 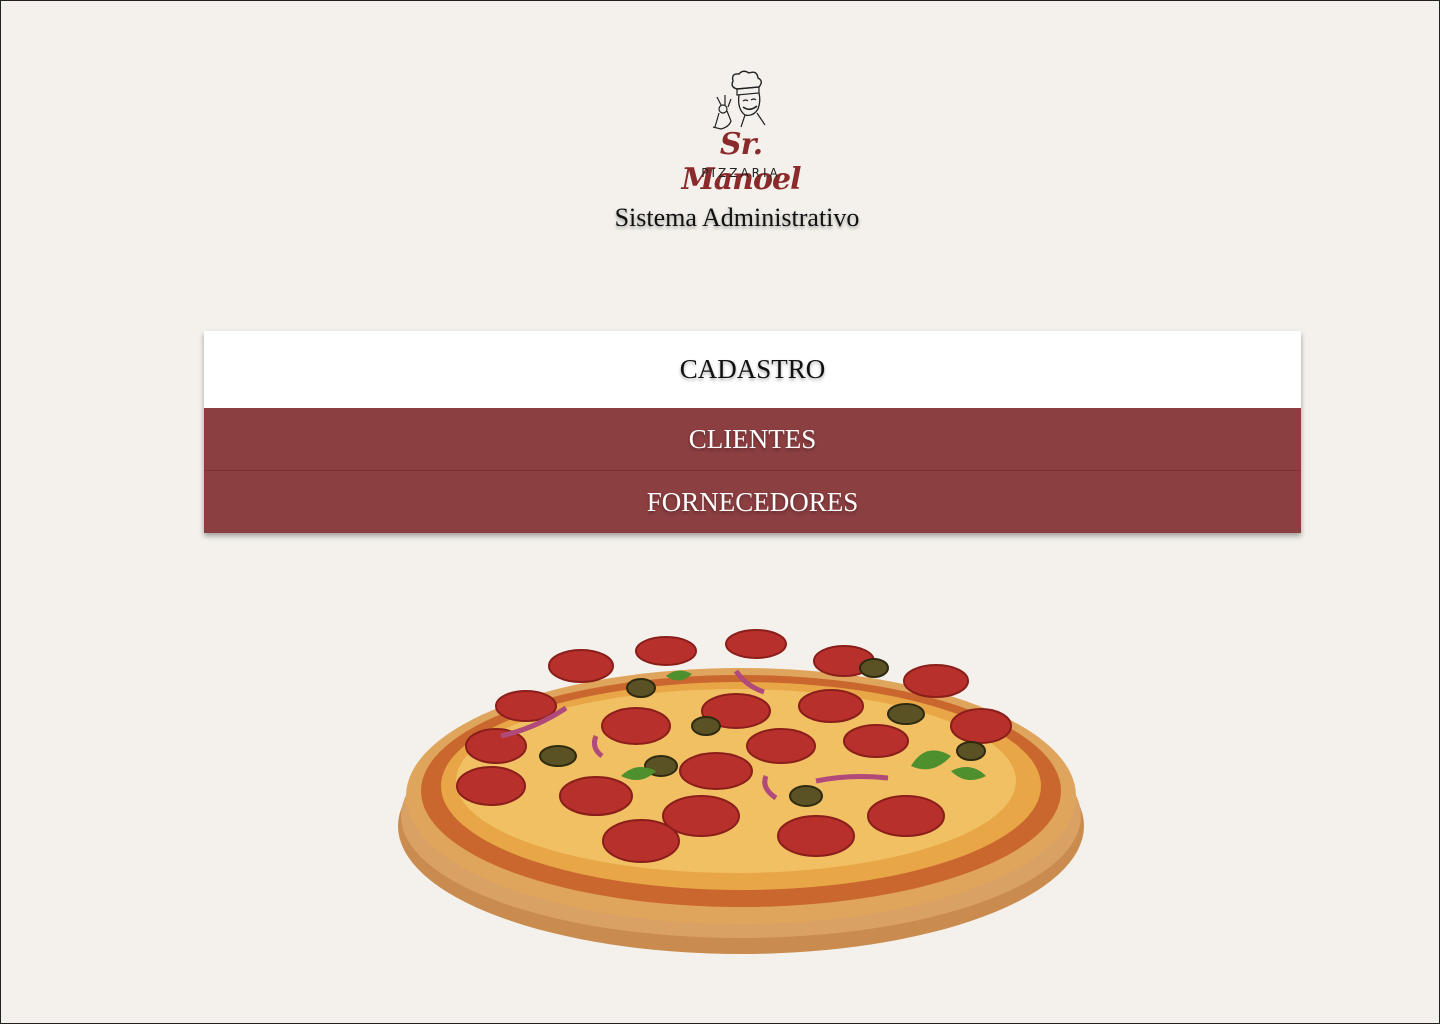 I want to click on chef-icon, so click(x=739, y=100).